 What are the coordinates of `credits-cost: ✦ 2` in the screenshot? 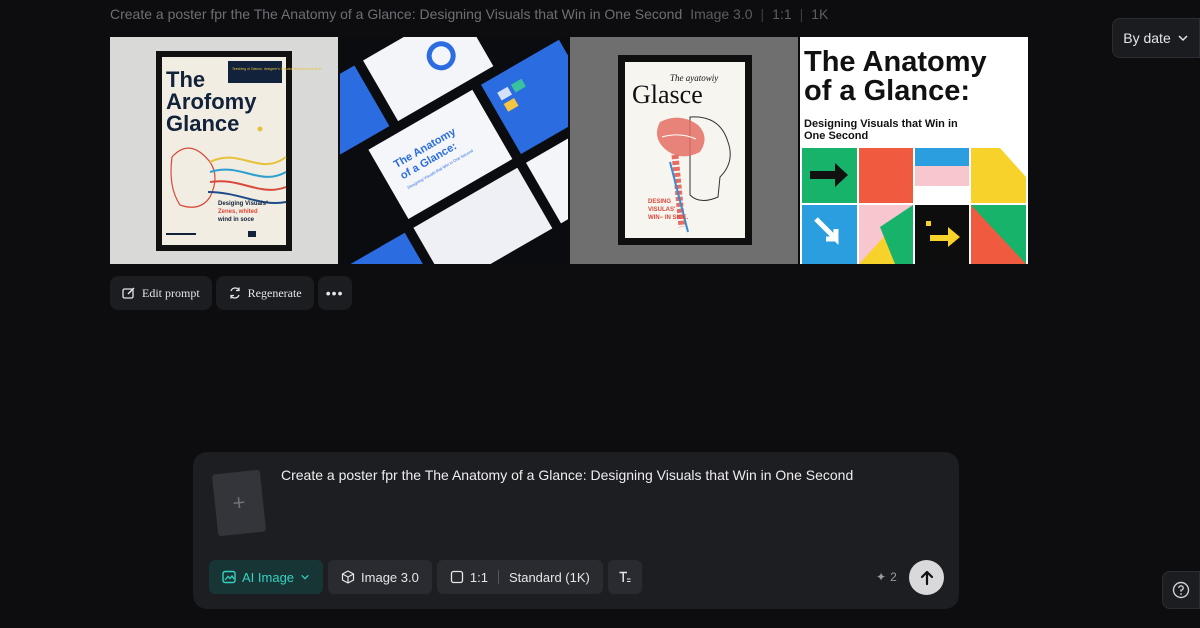 It's located at (886, 577).